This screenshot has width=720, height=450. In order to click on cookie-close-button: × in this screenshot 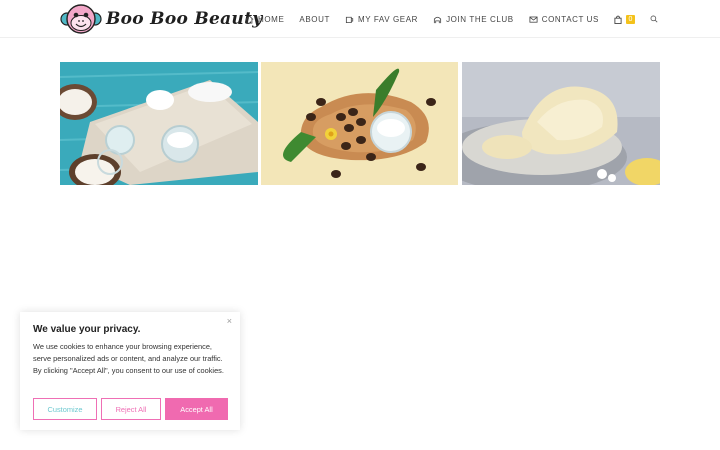, I will do `click(229, 321)`.